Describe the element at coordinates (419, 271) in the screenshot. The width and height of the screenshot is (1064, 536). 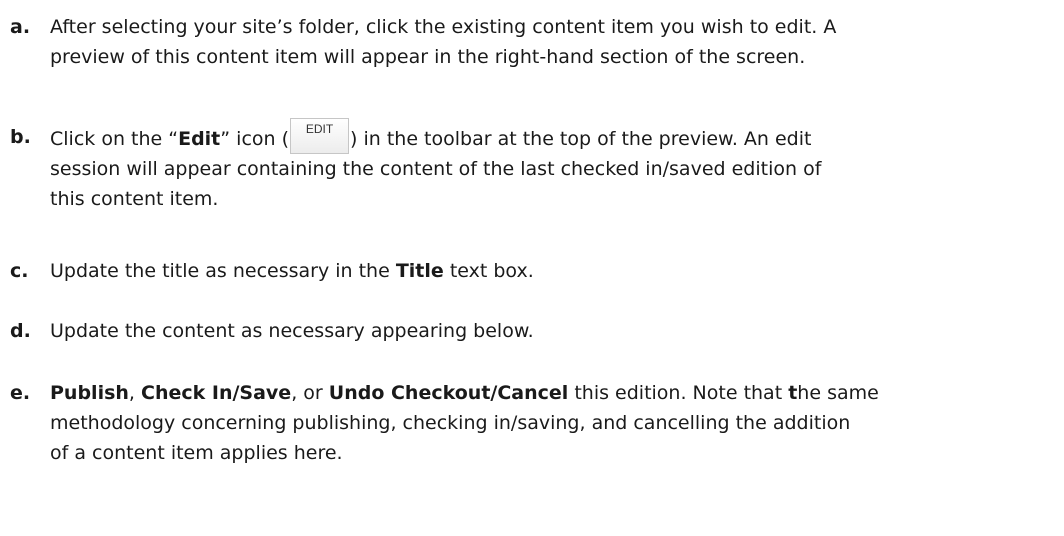
I see `bold-term: Title` at that location.